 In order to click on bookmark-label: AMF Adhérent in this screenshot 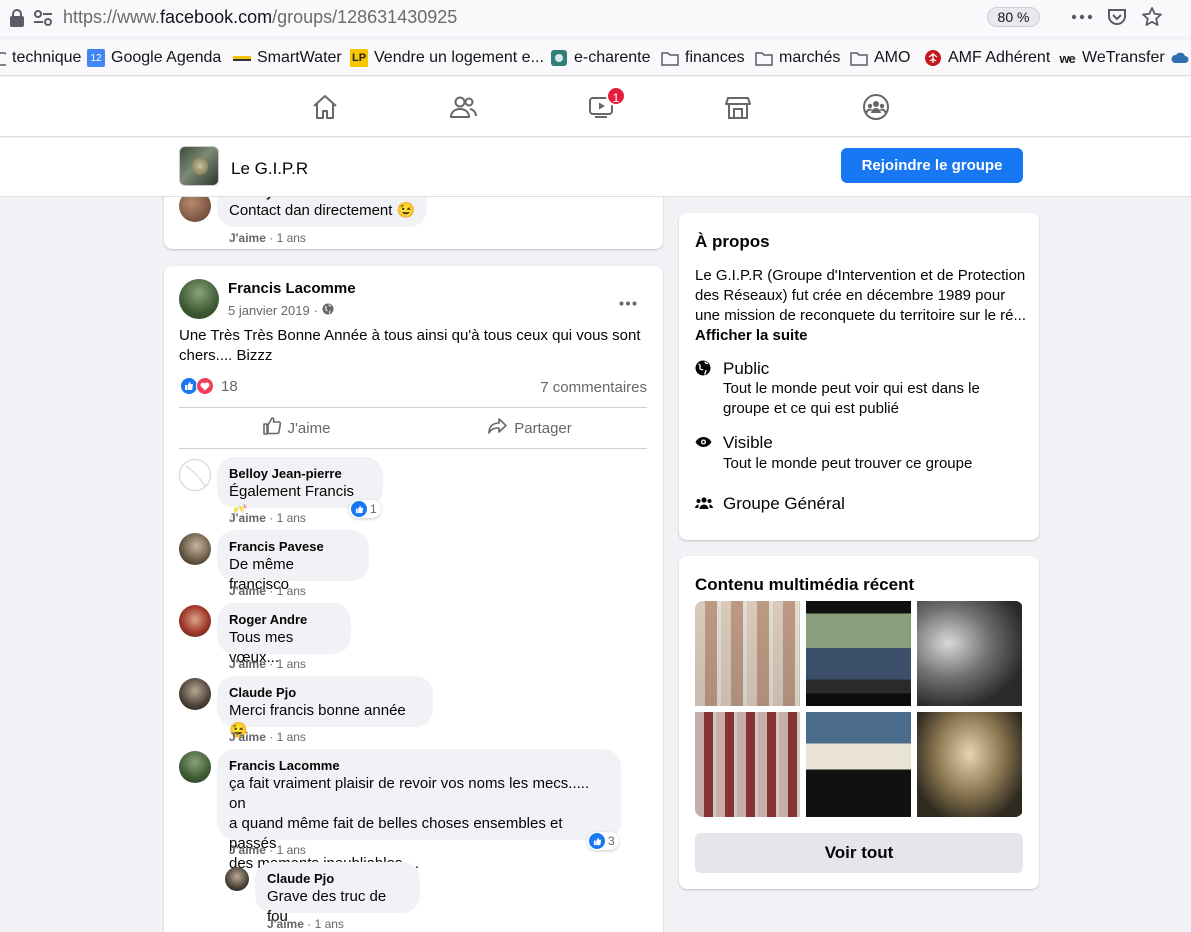, I will do `click(999, 57)`.